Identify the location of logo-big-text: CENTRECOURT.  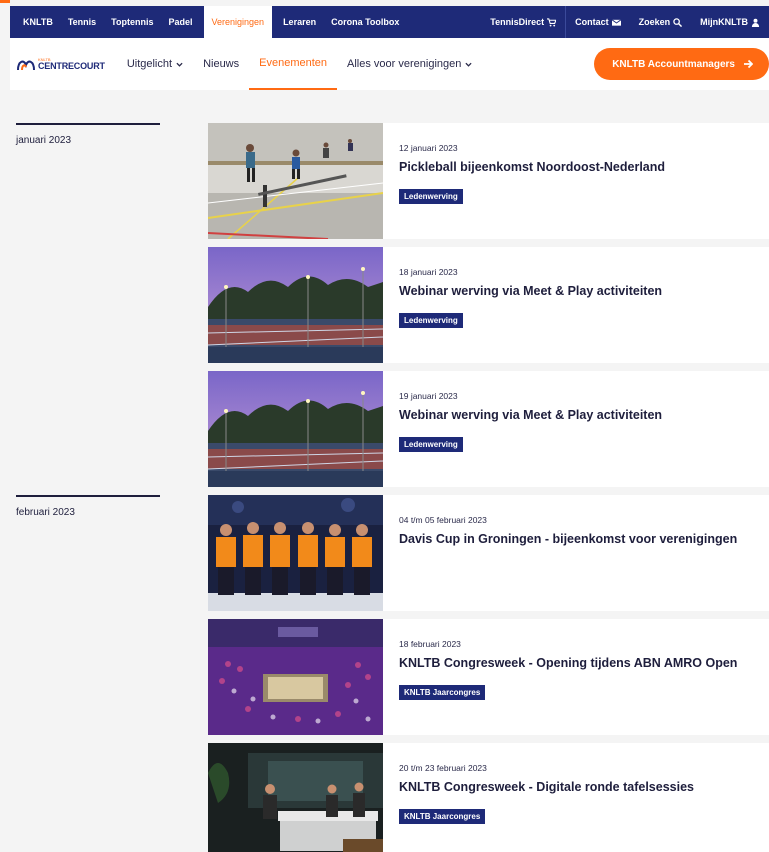
(71, 65).